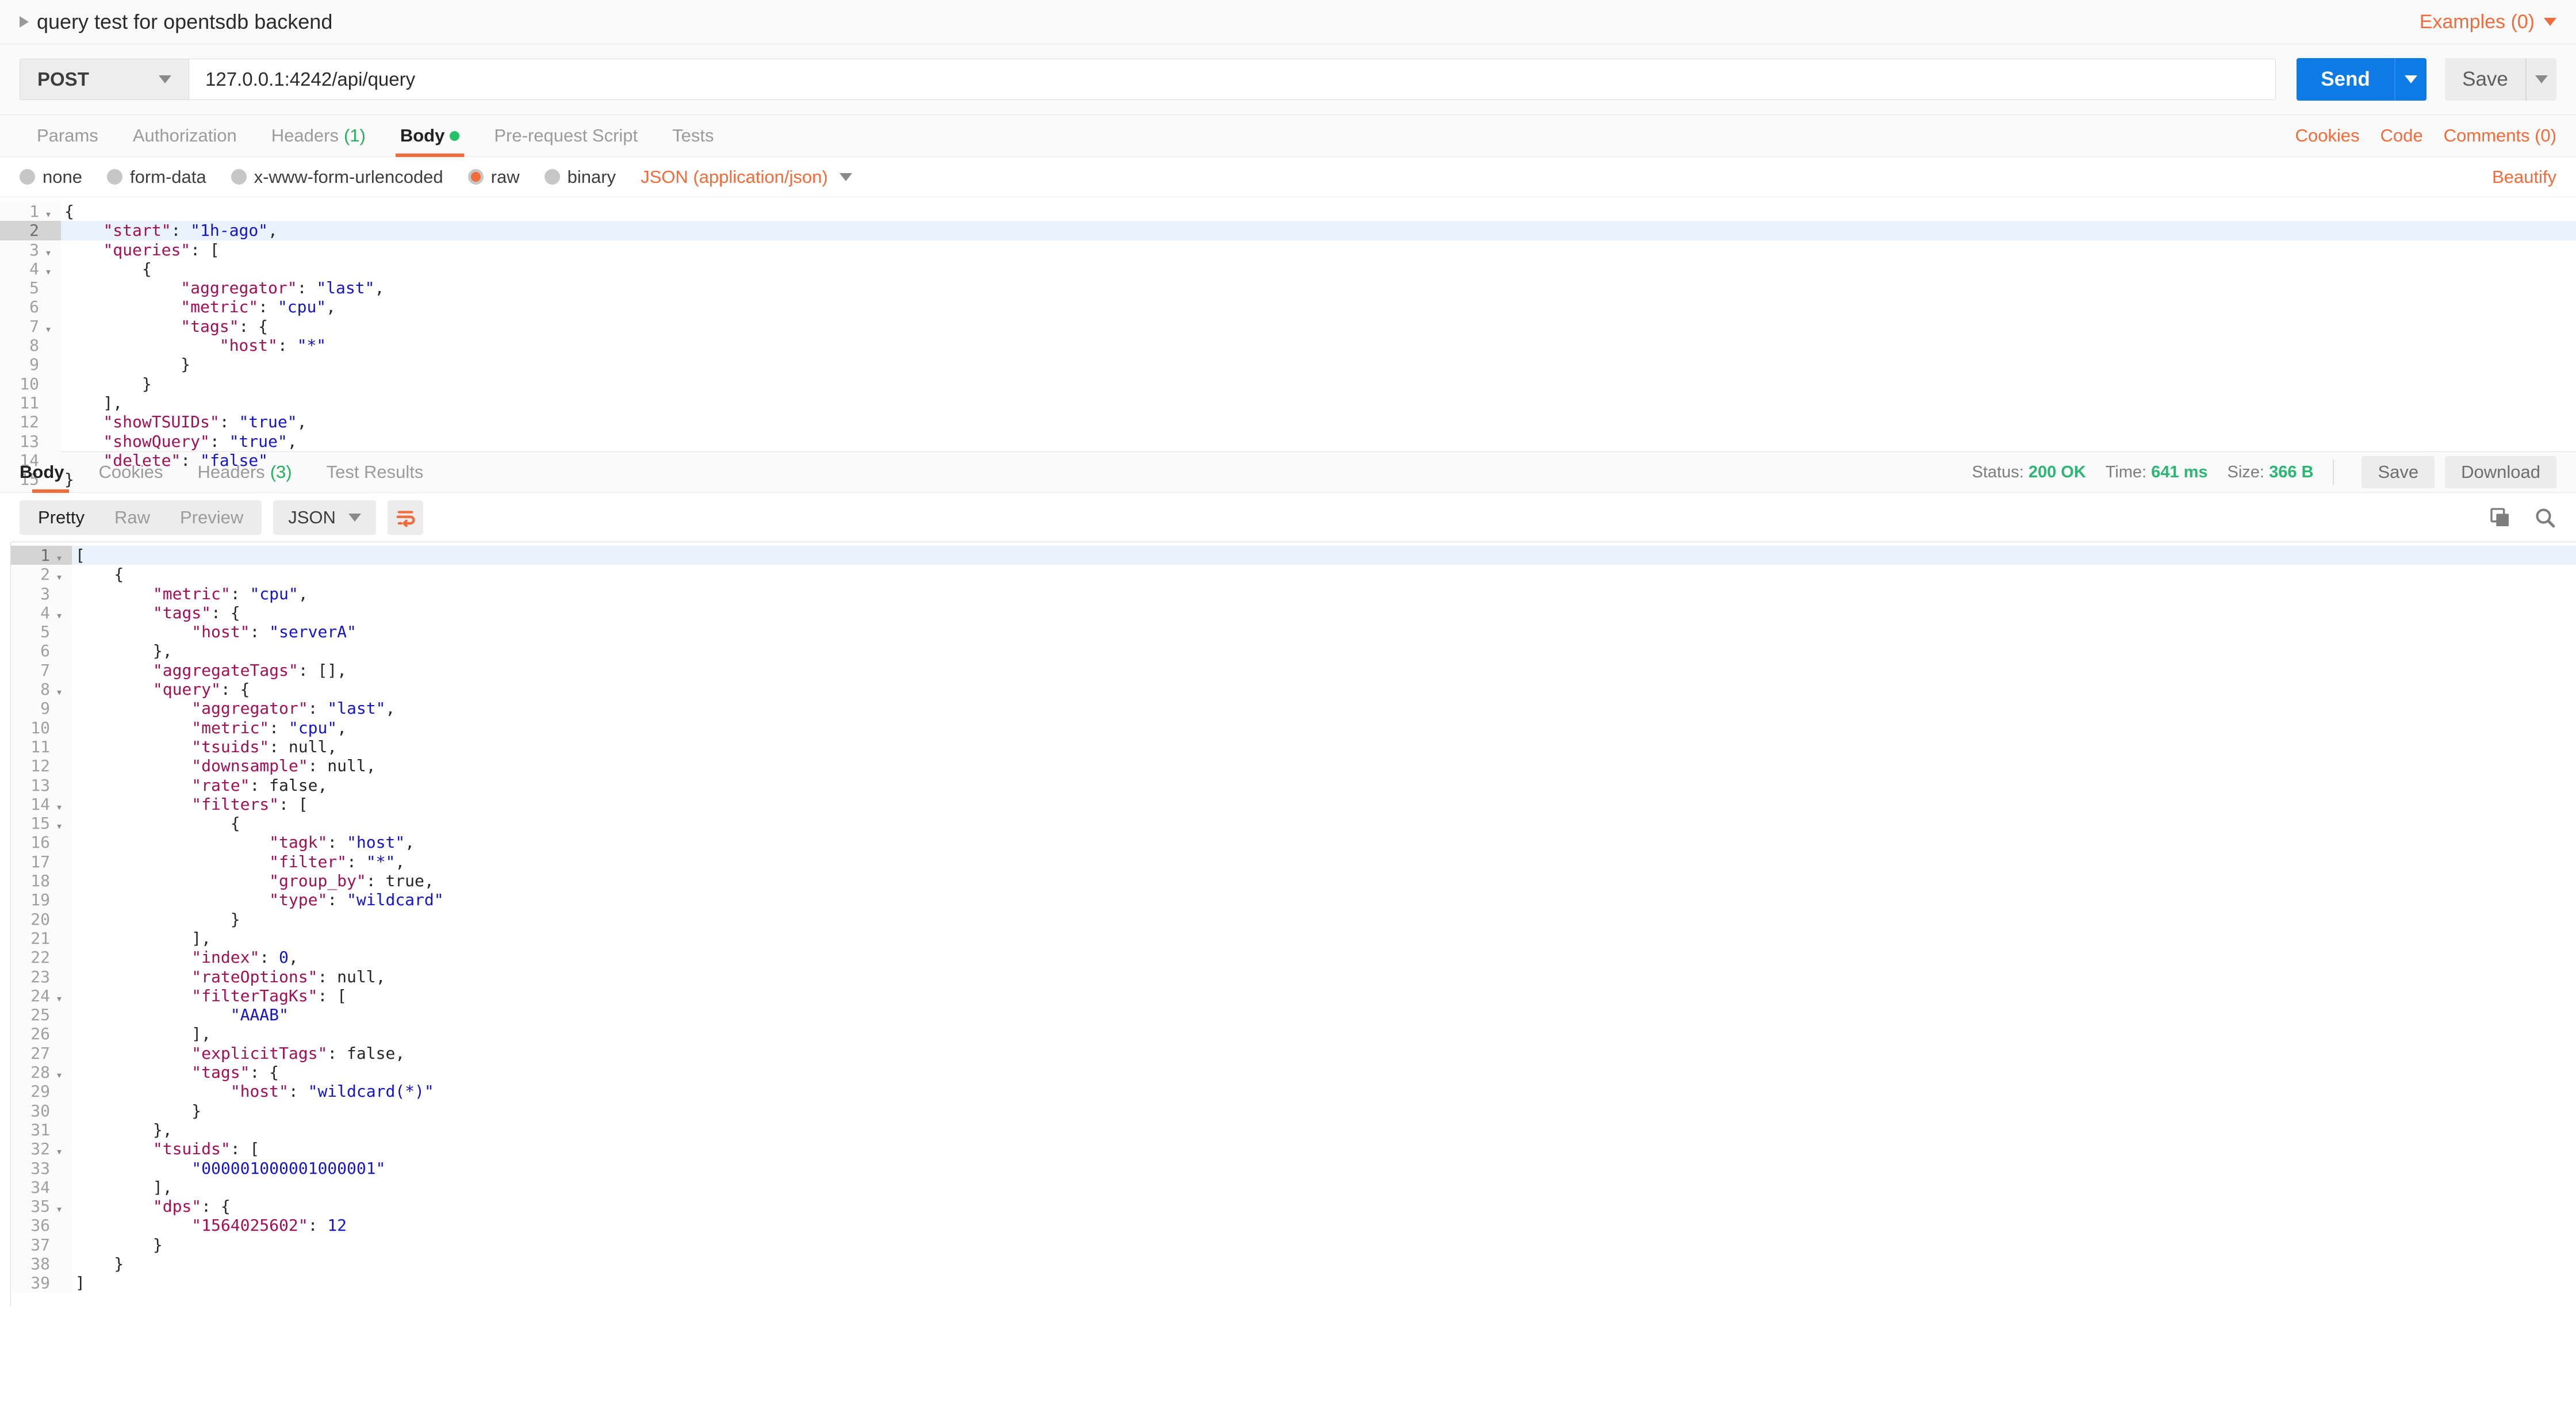 The image size is (2576, 1409). What do you see at coordinates (51, 473) in the screenshot?
I see `response-tab-body: Body` at bounding box center [51, 473].